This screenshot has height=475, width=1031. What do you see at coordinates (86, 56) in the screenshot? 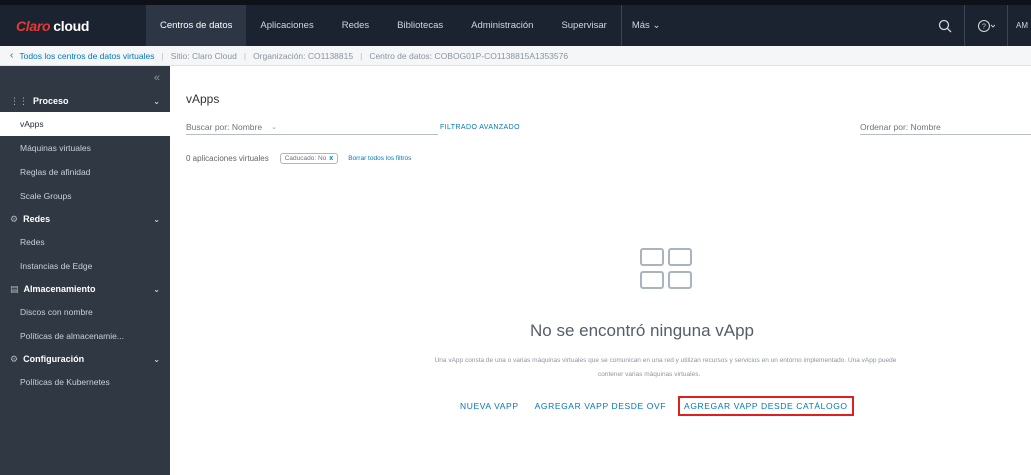
I see `breadcrumb-back-link: Todos los centros de datos virtuales` at bounding box center [86, 56].